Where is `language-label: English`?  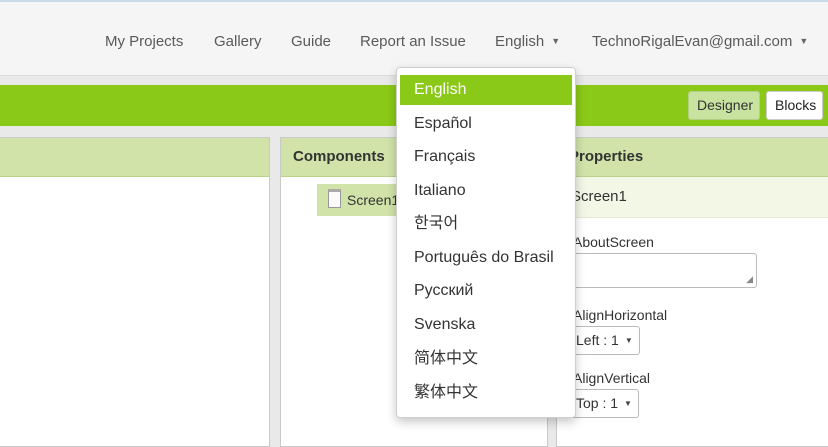
language-label: English is located at coordinates (520, 41).